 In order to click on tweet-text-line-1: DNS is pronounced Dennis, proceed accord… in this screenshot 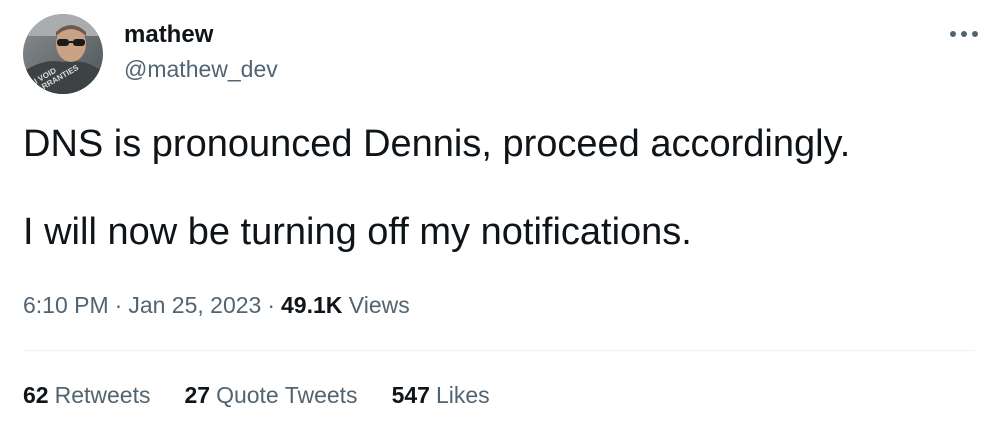, I will do `click(437, 144)`.